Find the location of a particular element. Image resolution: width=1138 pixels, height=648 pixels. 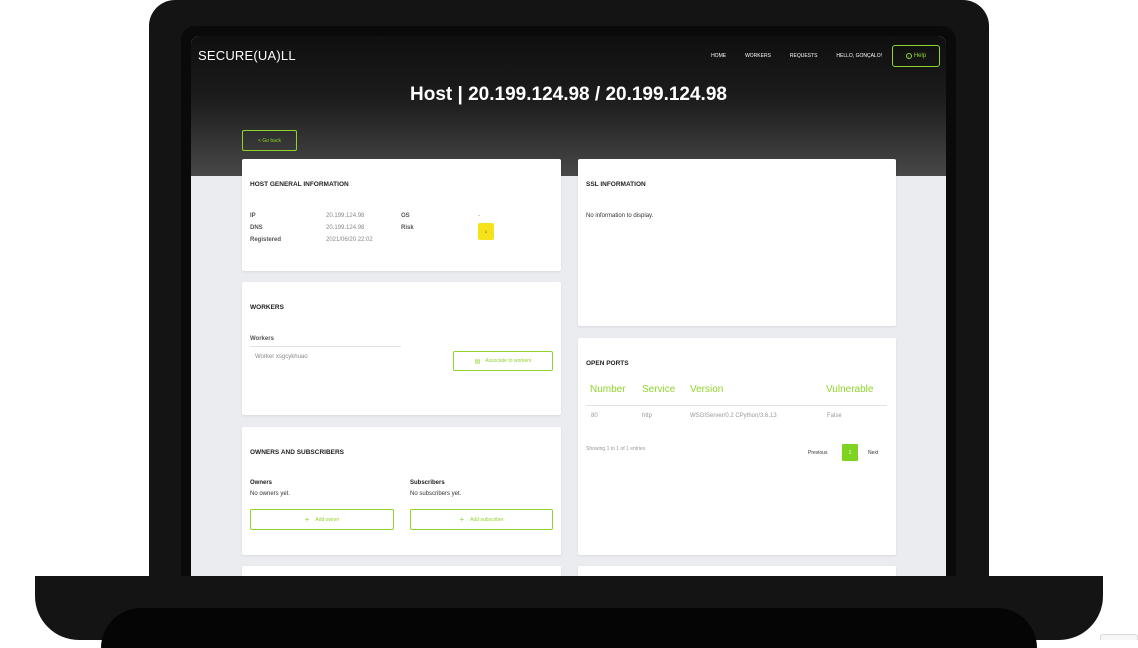

ip-label: IP is located at coordinates (253, 216).